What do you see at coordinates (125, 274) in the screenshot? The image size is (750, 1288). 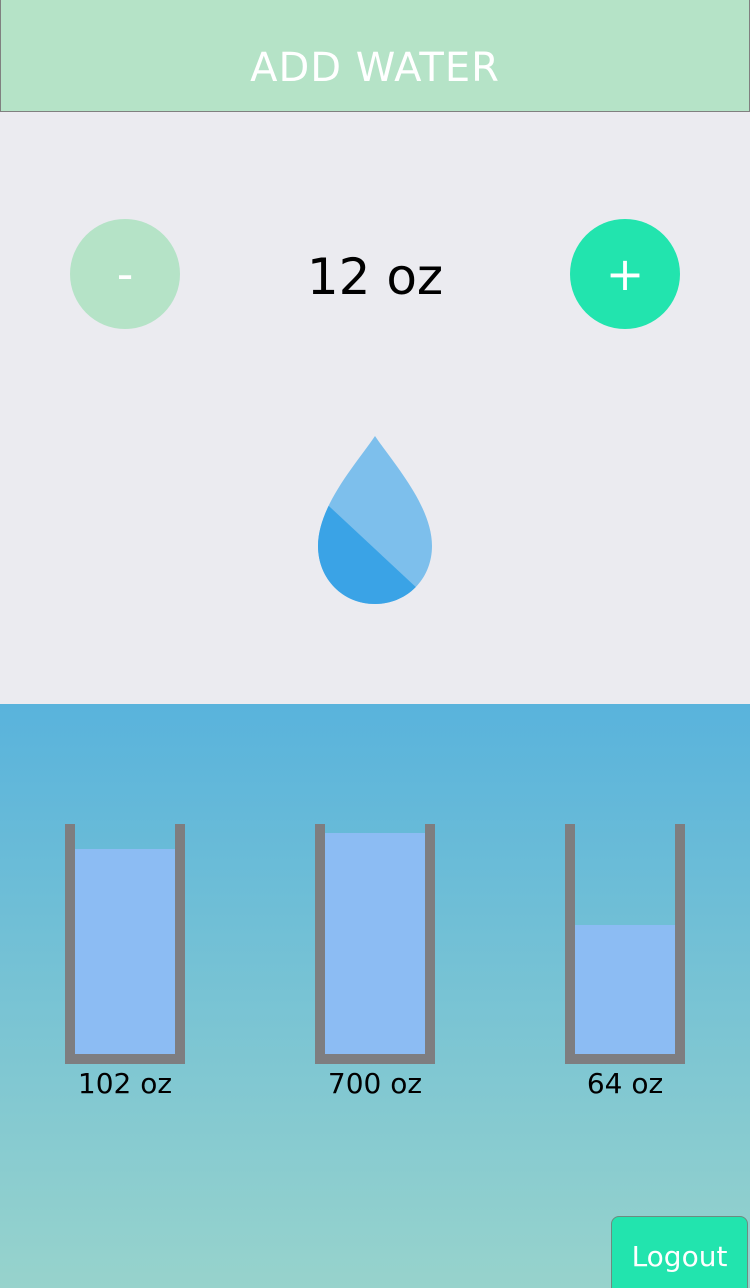 I see `decrease-amount-button: -` at bounding box center [125, 274].